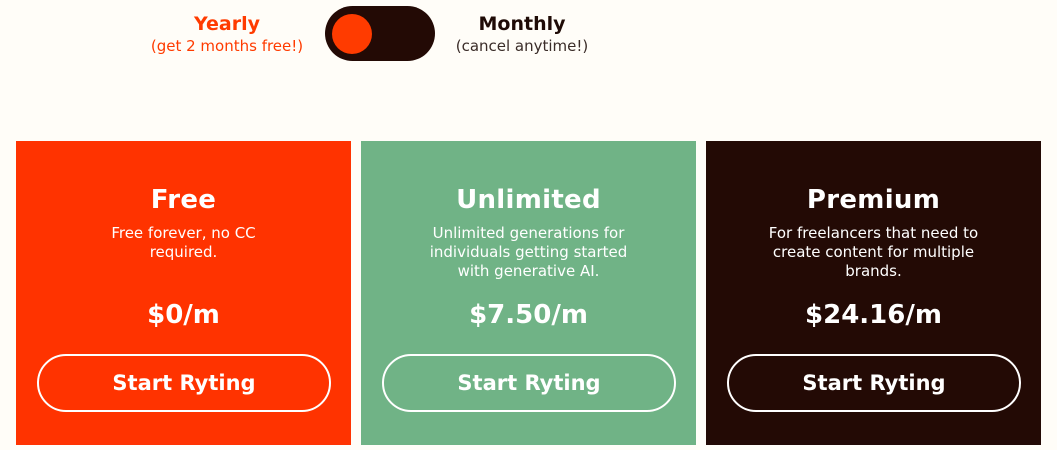  What do you see at coordinates (184, 383) in the screenshot?
I see `start-ryting-button-free: Start Ryting` at bounding box center [184, 383].